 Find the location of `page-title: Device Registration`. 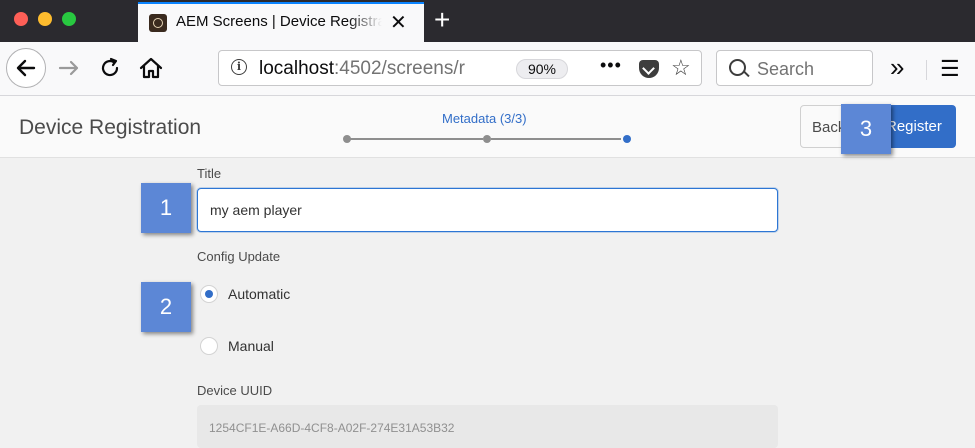

page-title: Device Registration is located at coordinates (110, 127).